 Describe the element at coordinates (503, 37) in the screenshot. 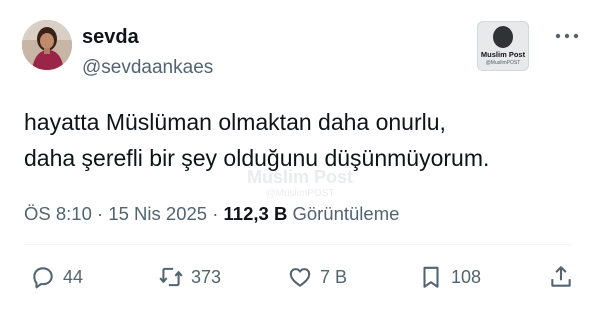

I see `badge-logo-icon` at that location.